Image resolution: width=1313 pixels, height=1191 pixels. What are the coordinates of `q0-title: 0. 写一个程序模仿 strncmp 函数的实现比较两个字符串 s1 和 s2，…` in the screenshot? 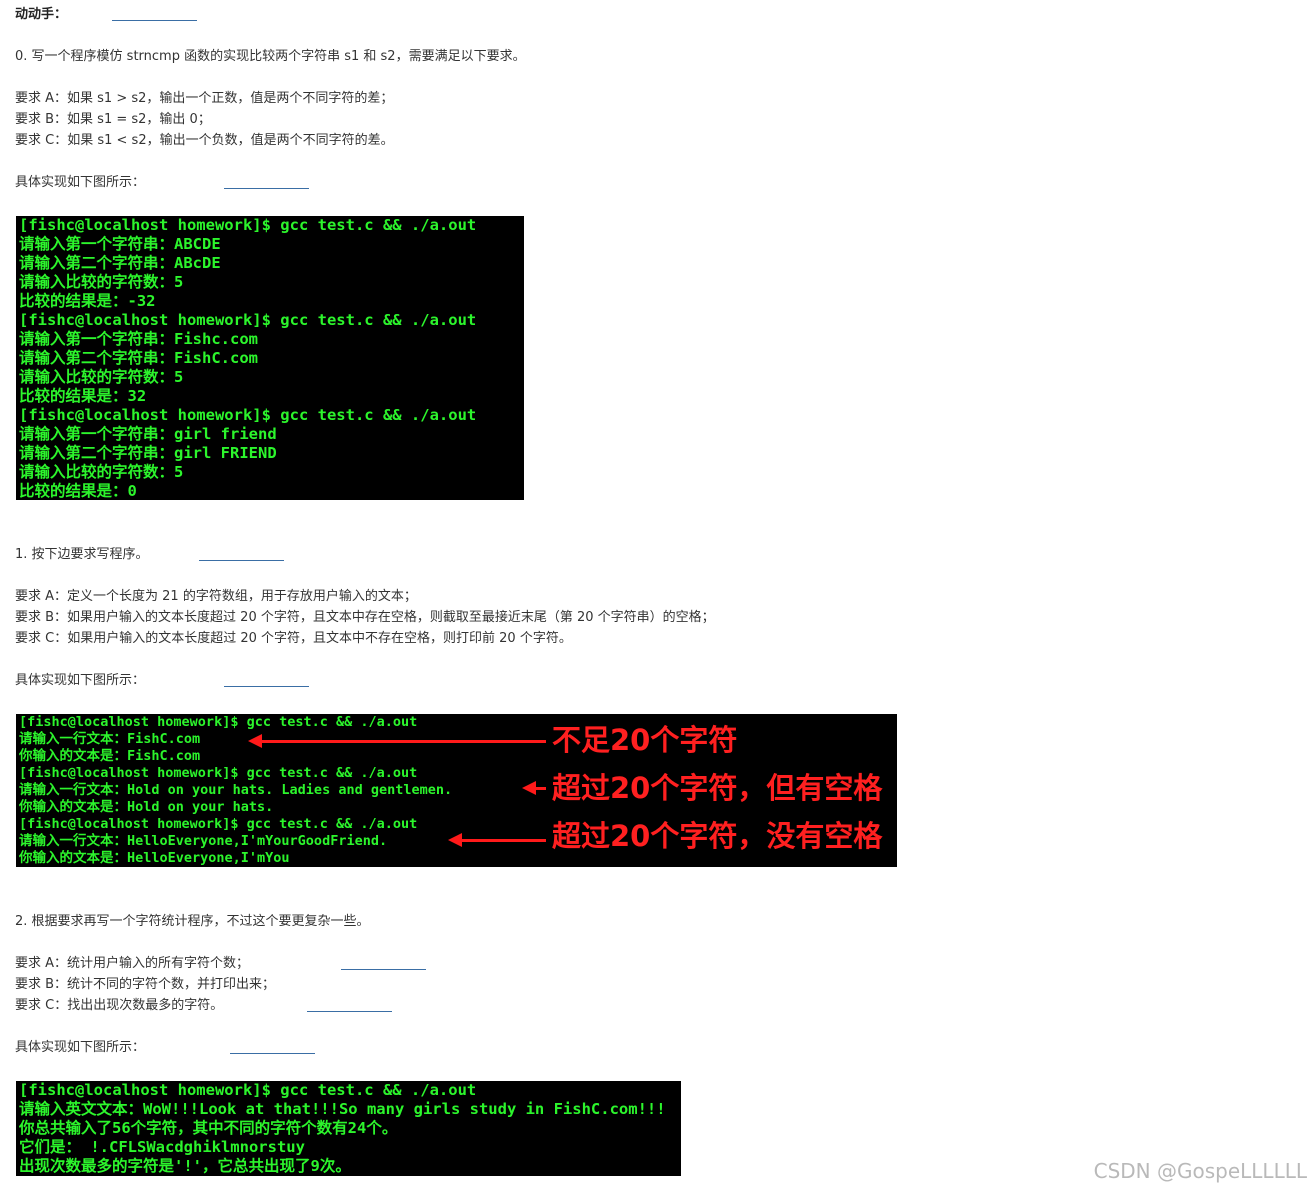 It's located at (270, 56).